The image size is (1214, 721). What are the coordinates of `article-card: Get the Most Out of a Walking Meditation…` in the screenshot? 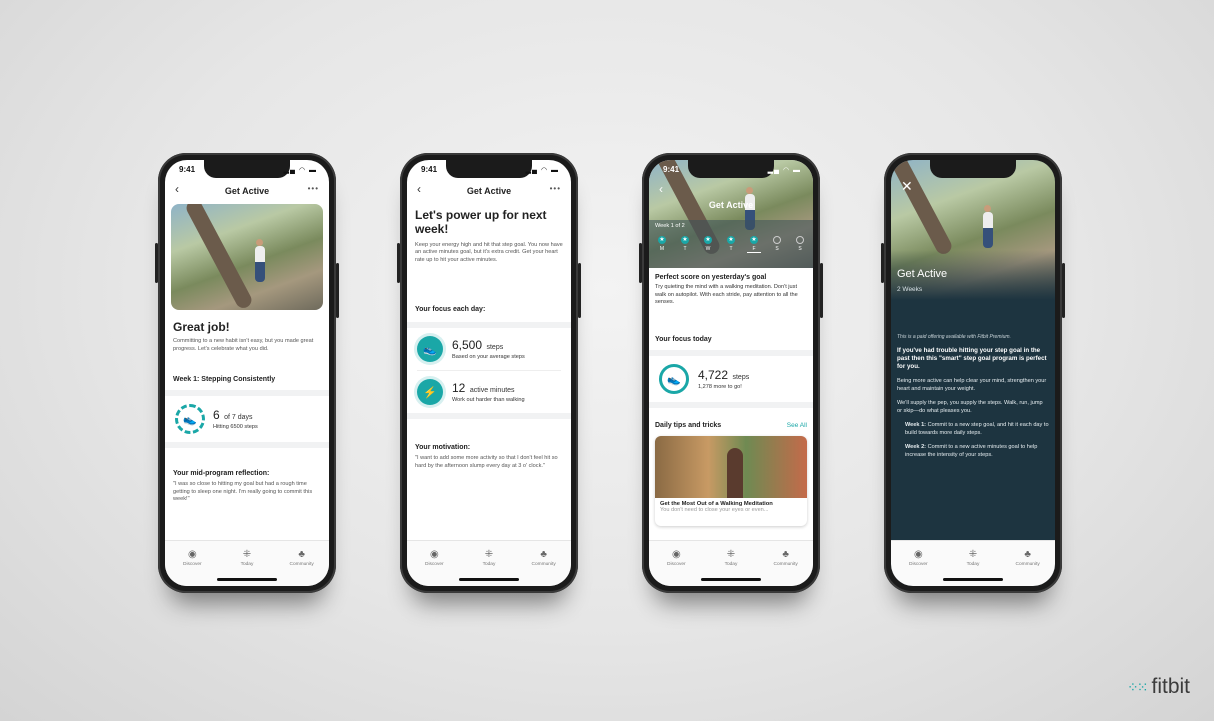 It's located at (731, 481).